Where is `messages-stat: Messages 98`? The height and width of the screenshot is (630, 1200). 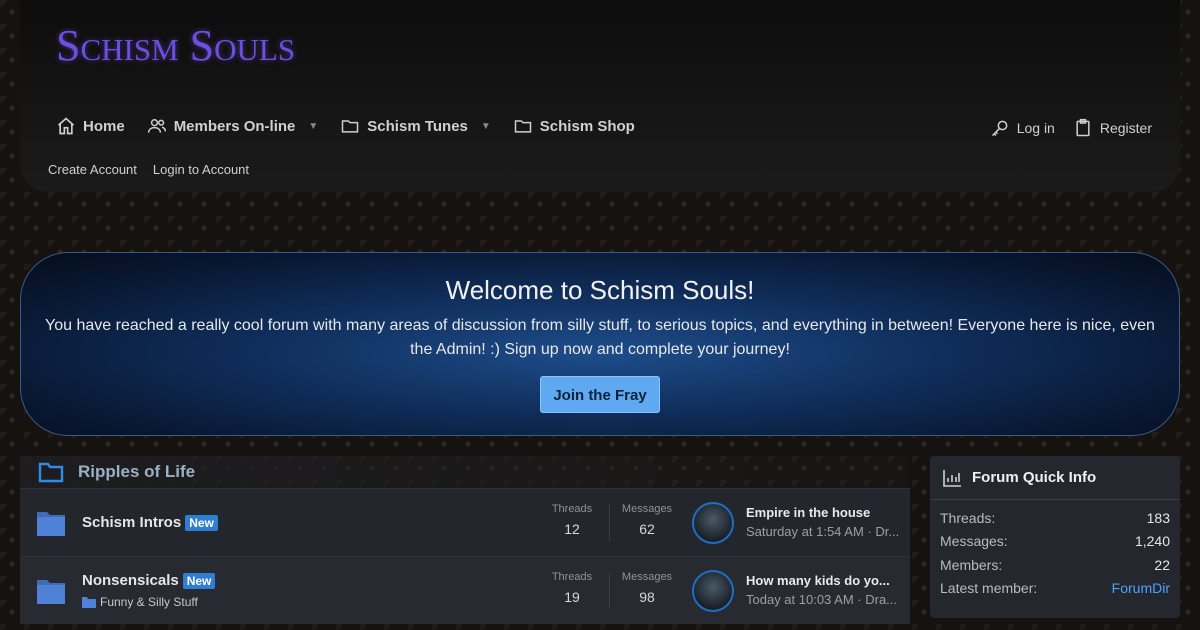
messages-stat: Messages 98 is located at coordinates (647, 588).